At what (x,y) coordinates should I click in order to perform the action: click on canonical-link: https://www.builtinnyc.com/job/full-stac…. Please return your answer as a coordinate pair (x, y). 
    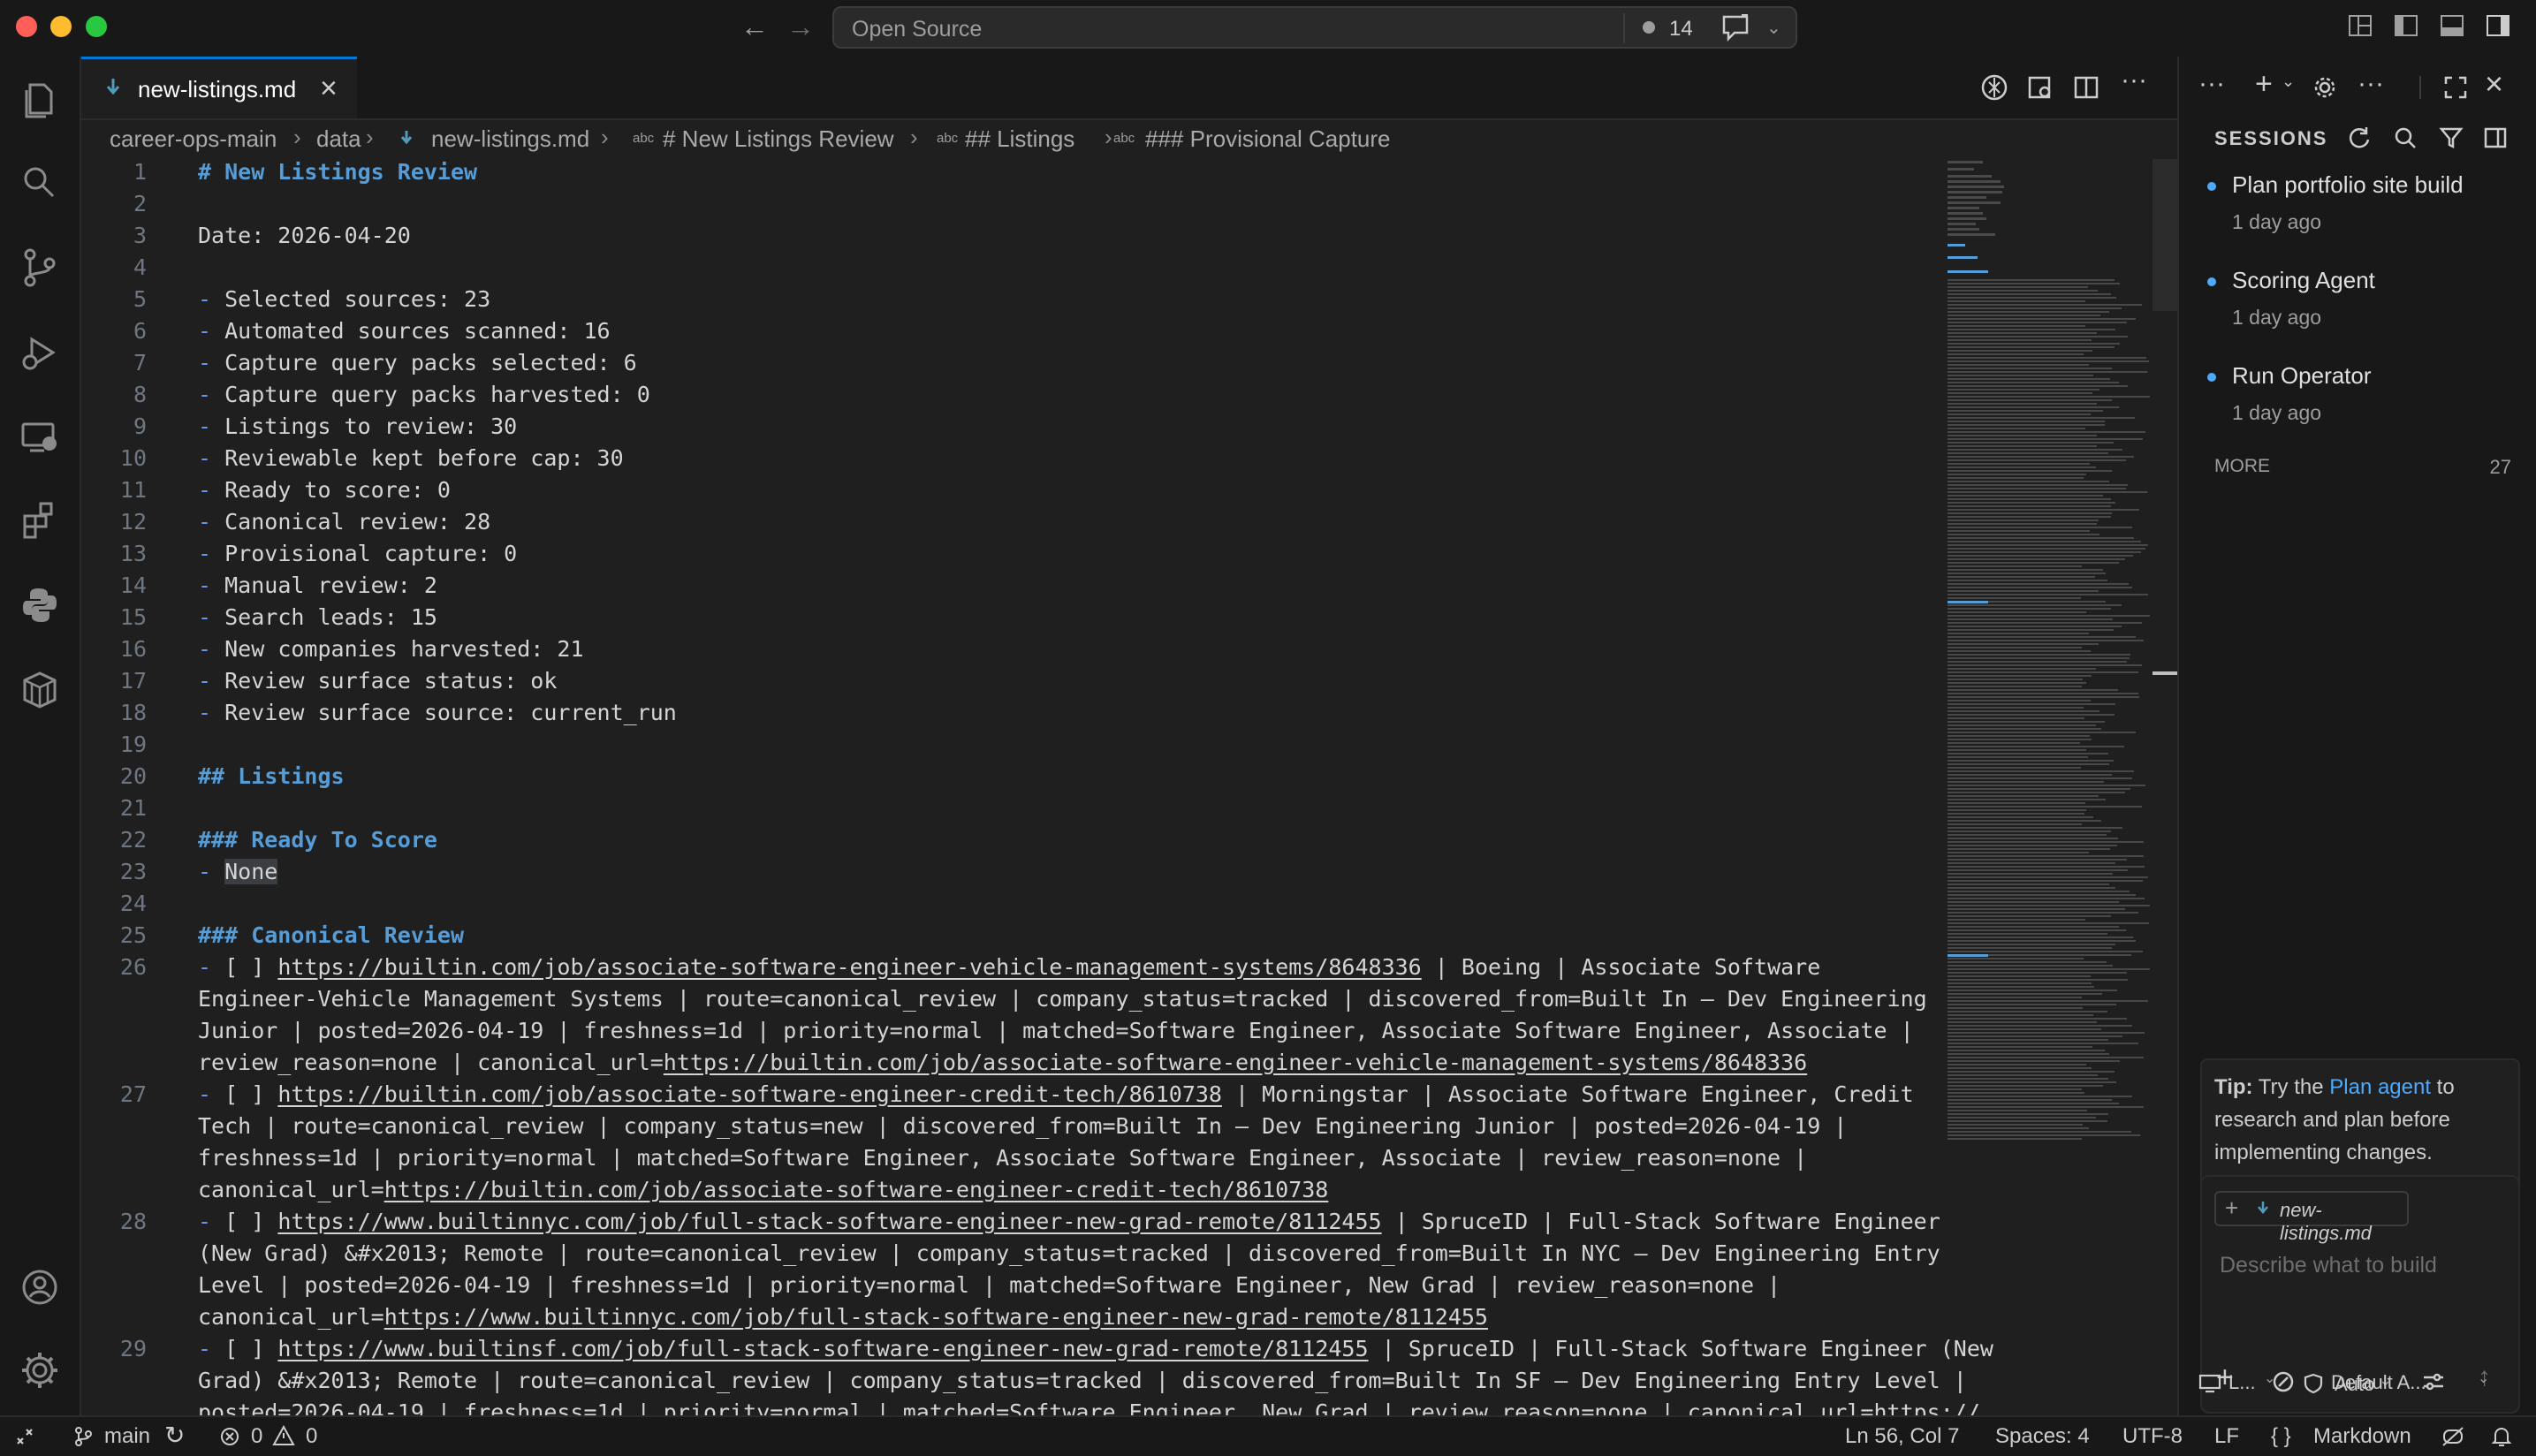
    Looking at the image, I should click on (936, 1317).